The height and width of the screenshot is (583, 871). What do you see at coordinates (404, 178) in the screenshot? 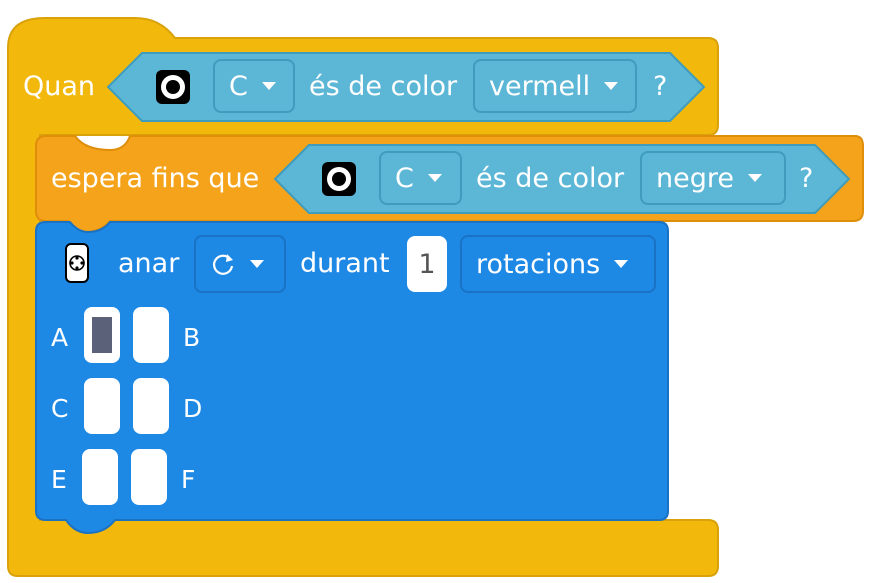
I see `port-value-2: C` at bounding box center [404, 178].